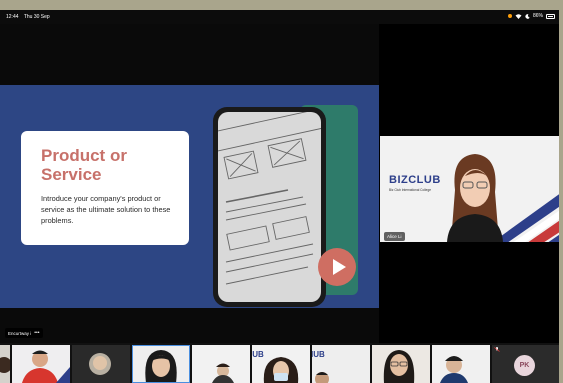 The image size is (563, 383). I want to click on wifi-icon, so click(518, 16).